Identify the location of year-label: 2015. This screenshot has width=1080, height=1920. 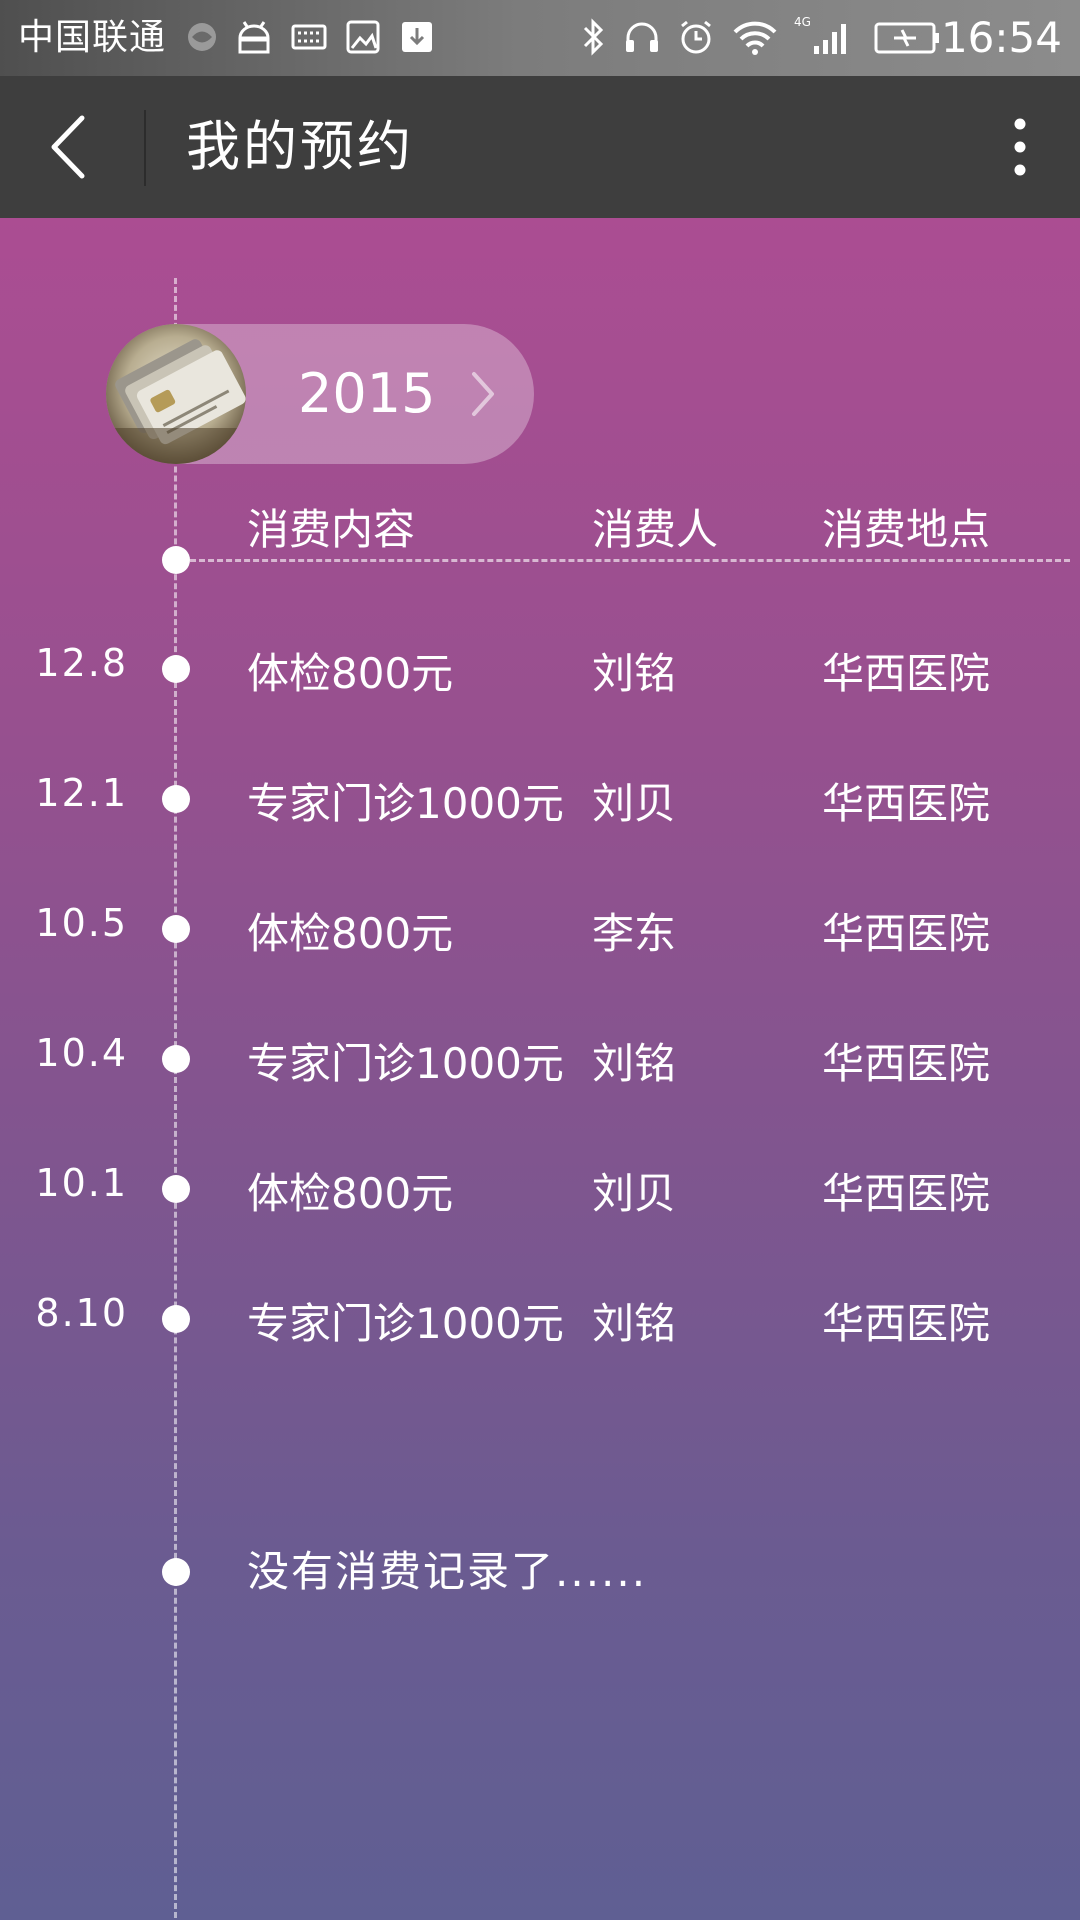
(367, 393).